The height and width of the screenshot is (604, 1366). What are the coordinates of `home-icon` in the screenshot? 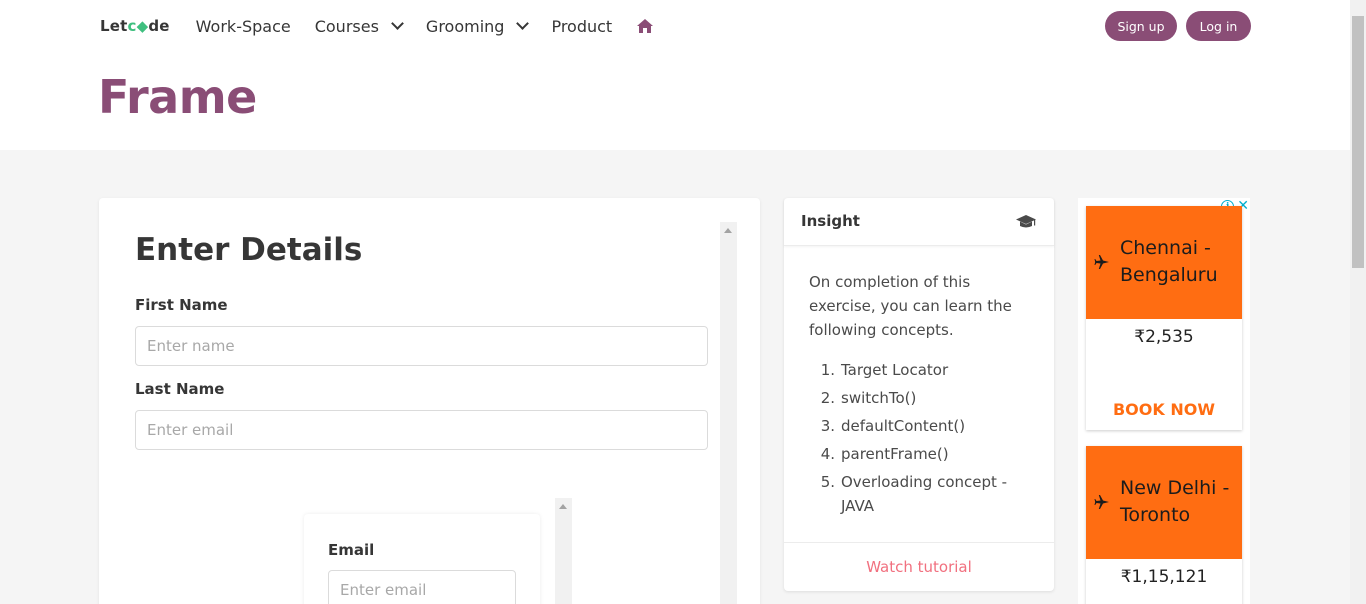 It's located at (645, 26).